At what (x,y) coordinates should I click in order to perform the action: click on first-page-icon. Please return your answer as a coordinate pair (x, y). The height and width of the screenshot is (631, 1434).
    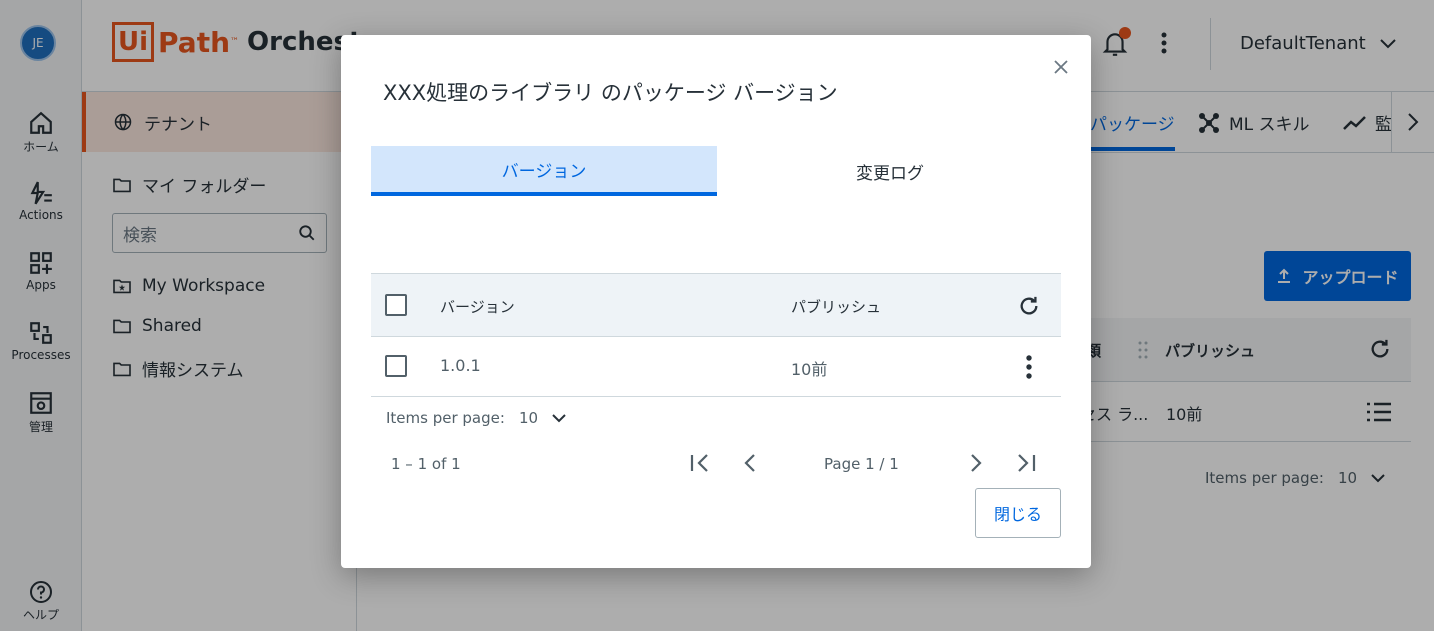
    Looking at the image, I should click on (699, 463).